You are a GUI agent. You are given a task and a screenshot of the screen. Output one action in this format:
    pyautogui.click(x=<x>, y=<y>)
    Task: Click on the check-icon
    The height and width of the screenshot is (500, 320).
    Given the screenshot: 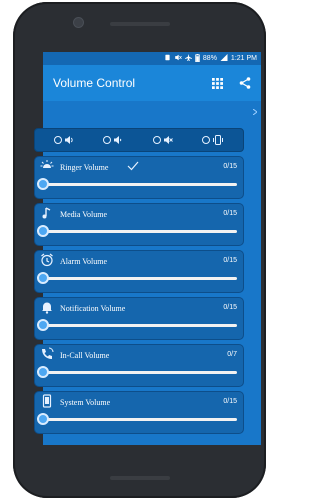 What is the action you would take?
    pyautogui.click(x=133, y=165)
    